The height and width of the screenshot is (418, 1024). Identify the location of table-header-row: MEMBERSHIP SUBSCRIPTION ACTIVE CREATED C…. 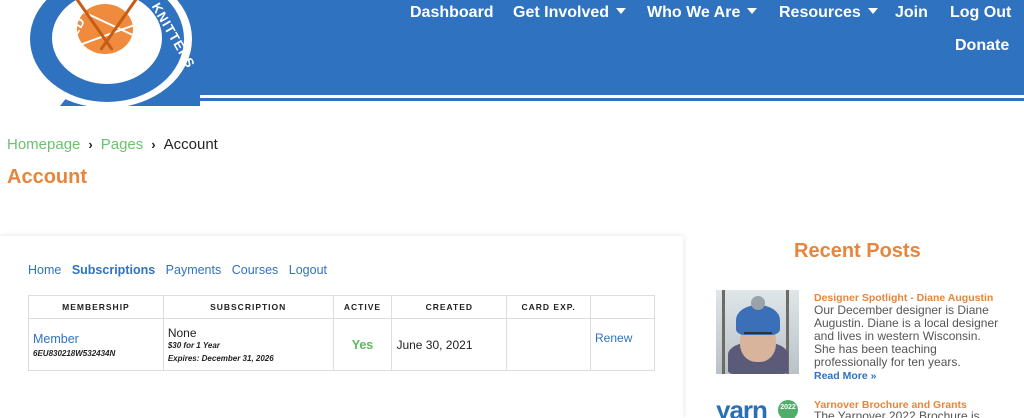
(341, 307).